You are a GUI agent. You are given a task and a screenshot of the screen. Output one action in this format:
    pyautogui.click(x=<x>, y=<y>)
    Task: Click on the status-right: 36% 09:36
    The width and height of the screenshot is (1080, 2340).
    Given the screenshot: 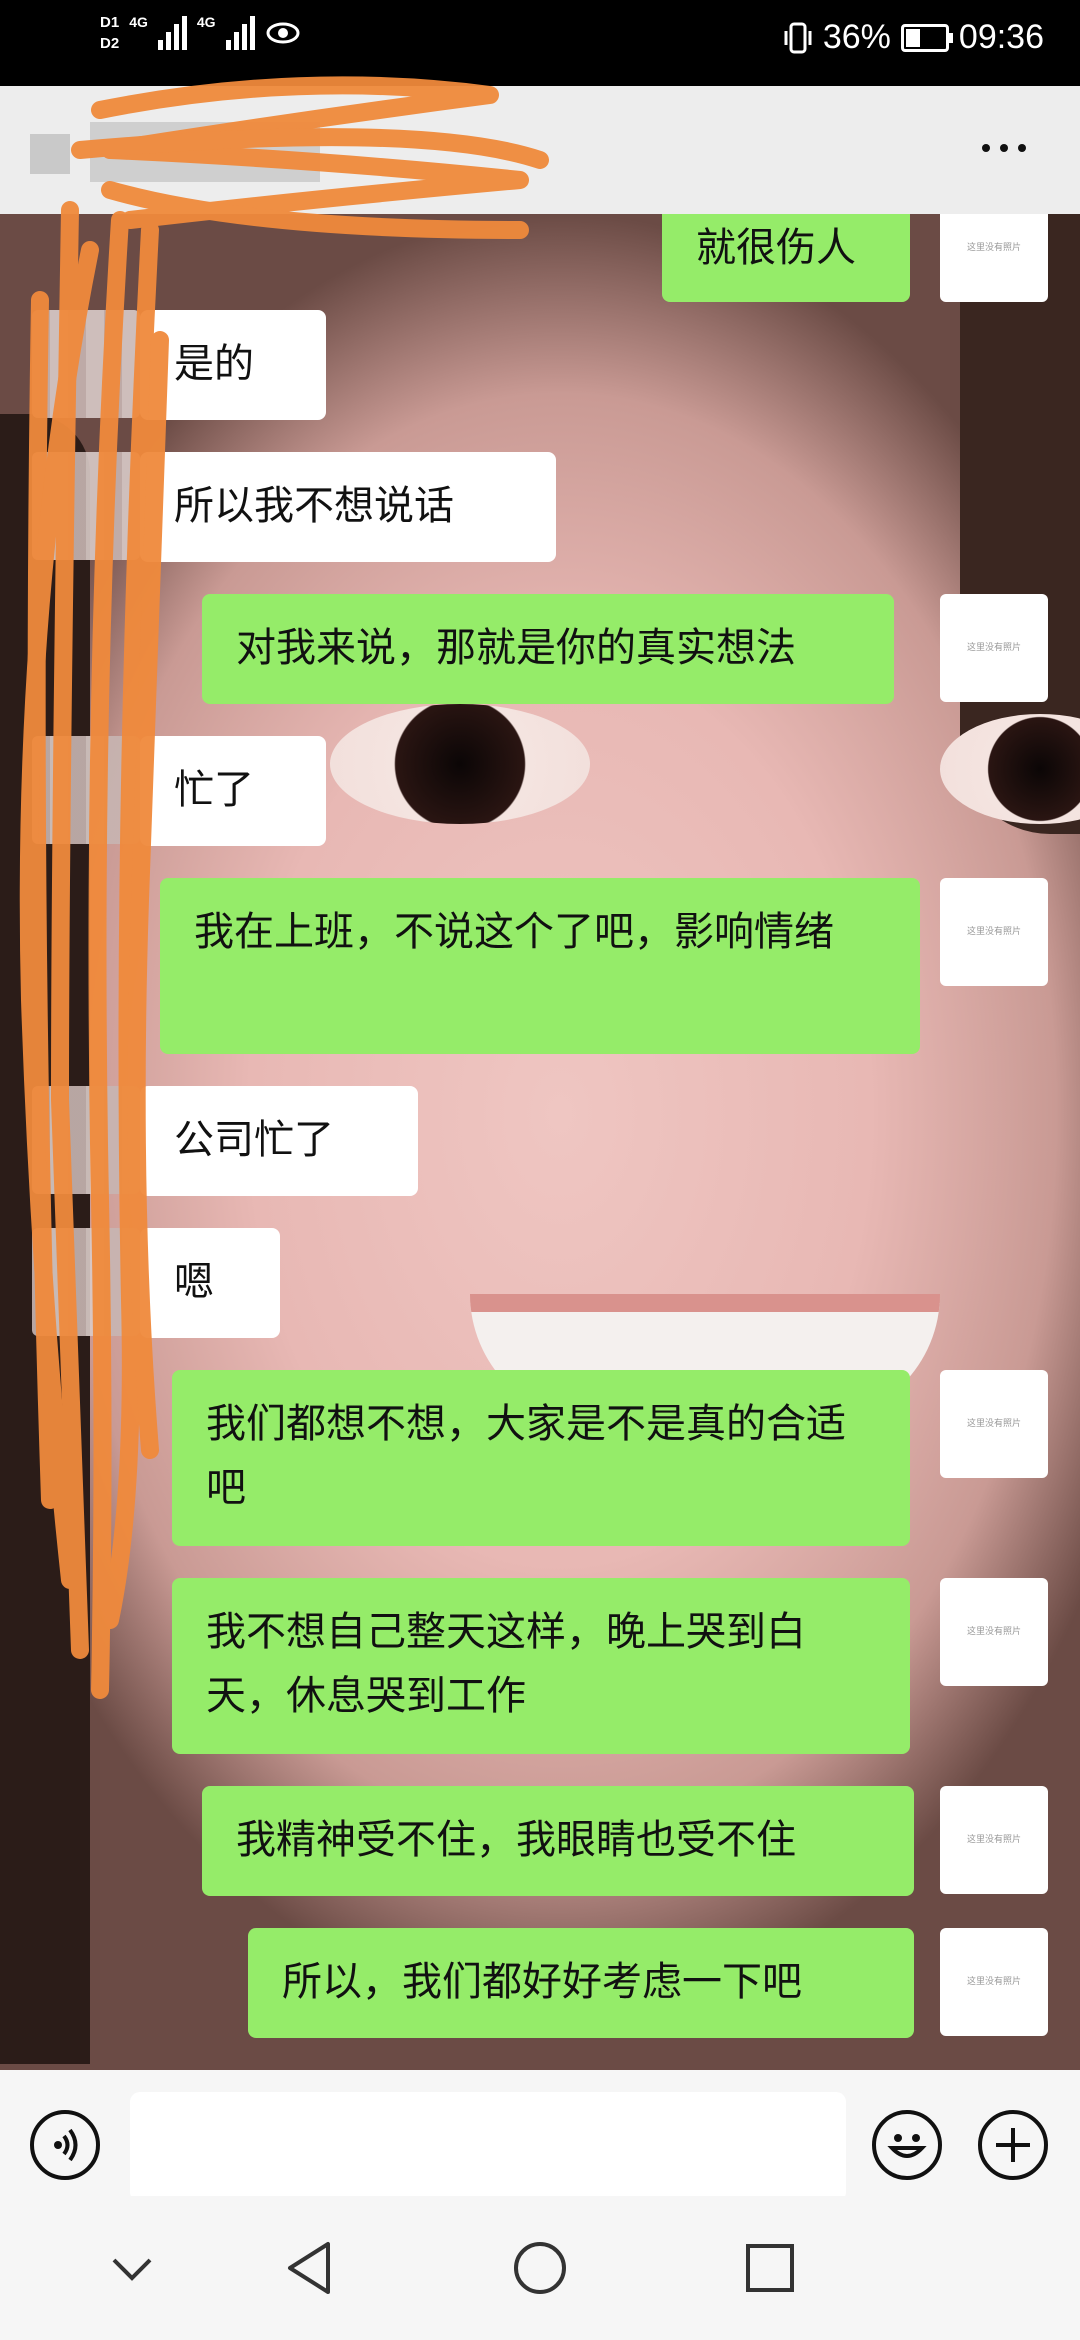 What is the action you would take?
    pyautogui.click(x=913, y=37)
    